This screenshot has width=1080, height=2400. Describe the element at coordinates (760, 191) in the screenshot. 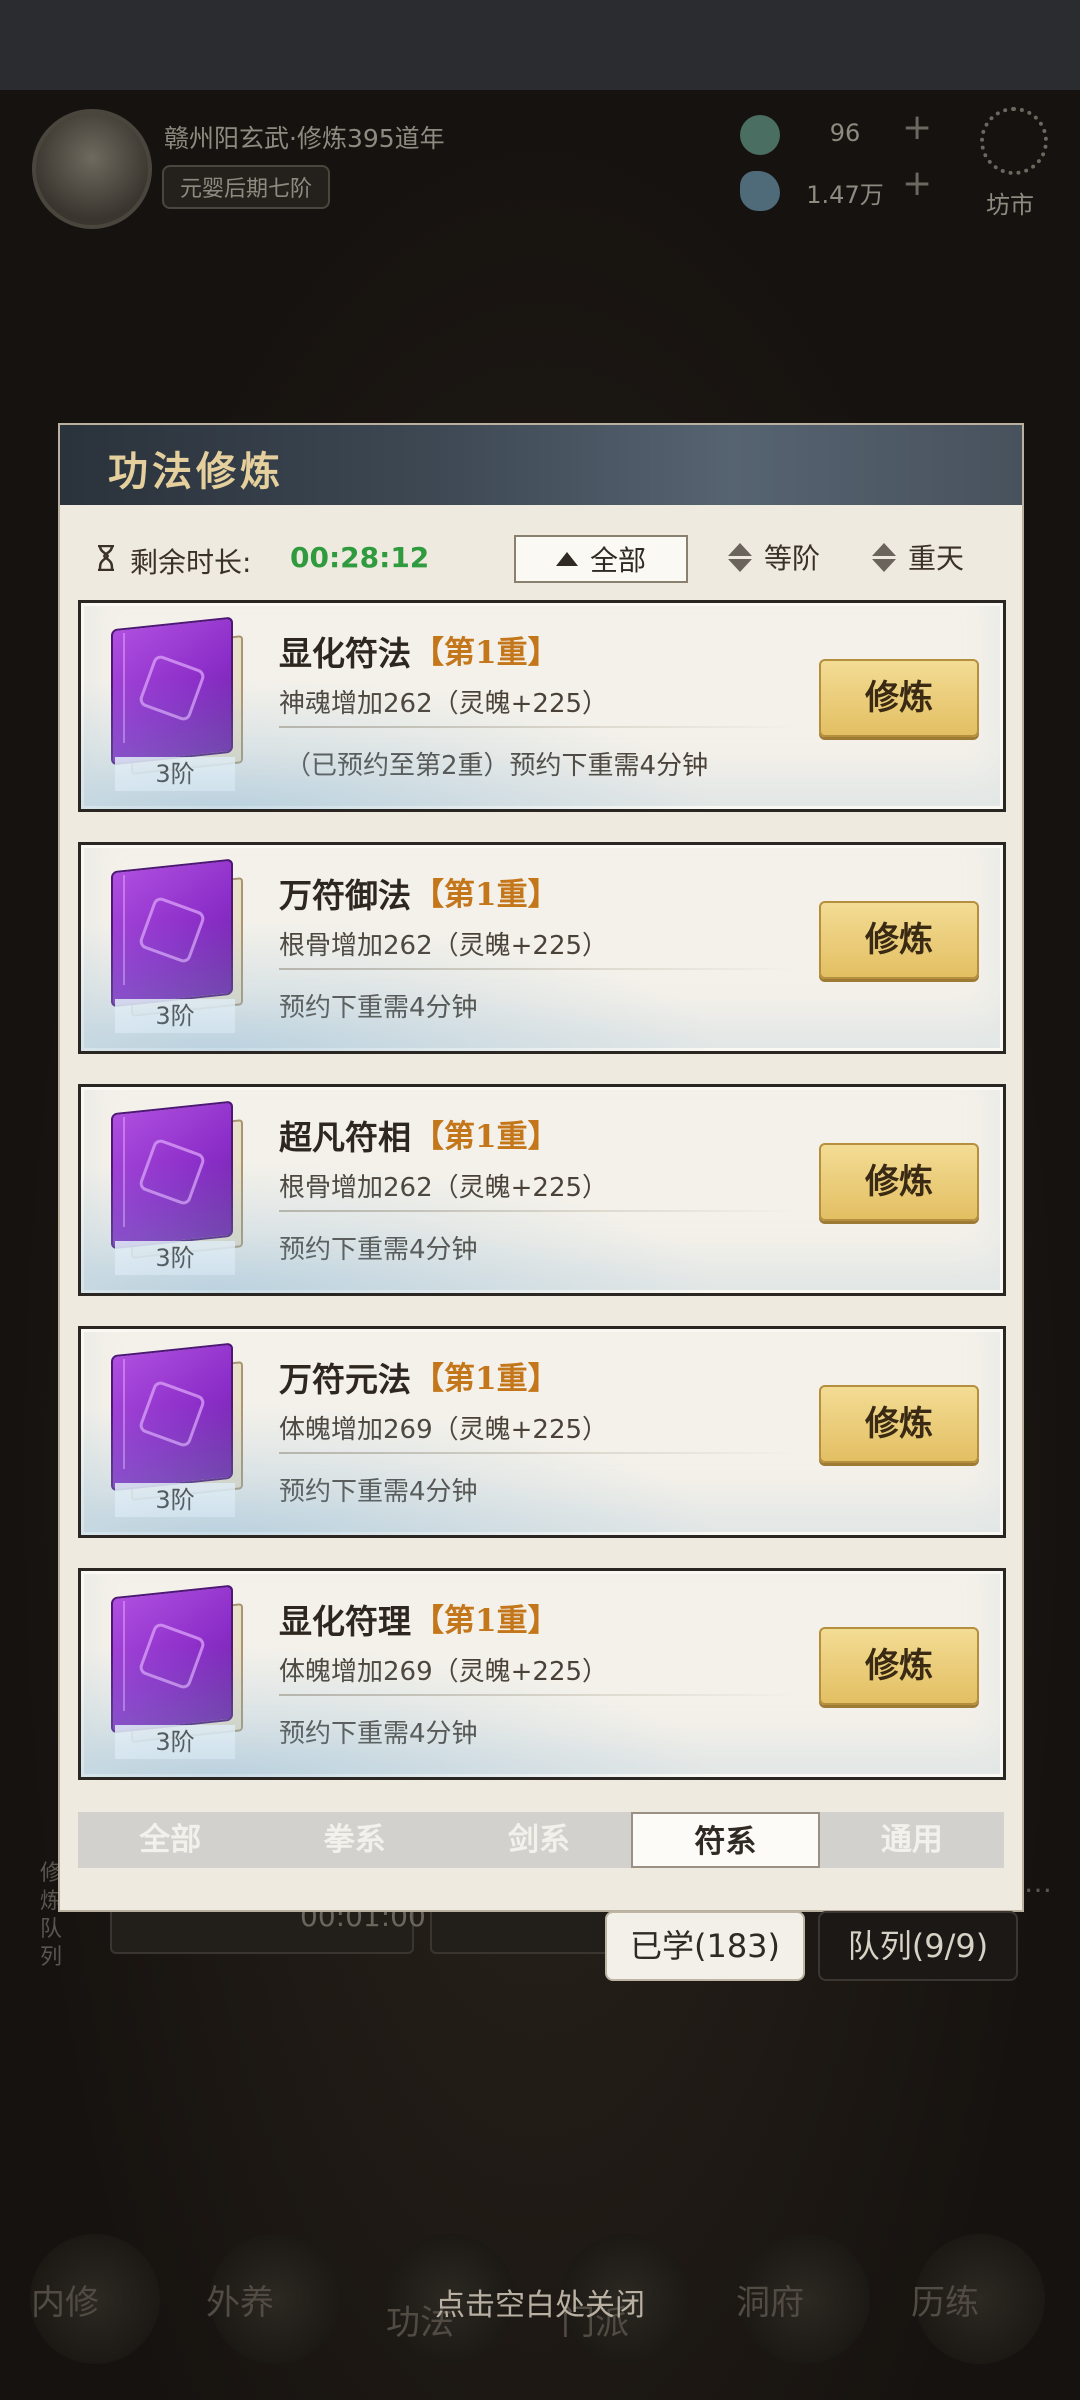

I see `spirit-stone-icon` at that location.